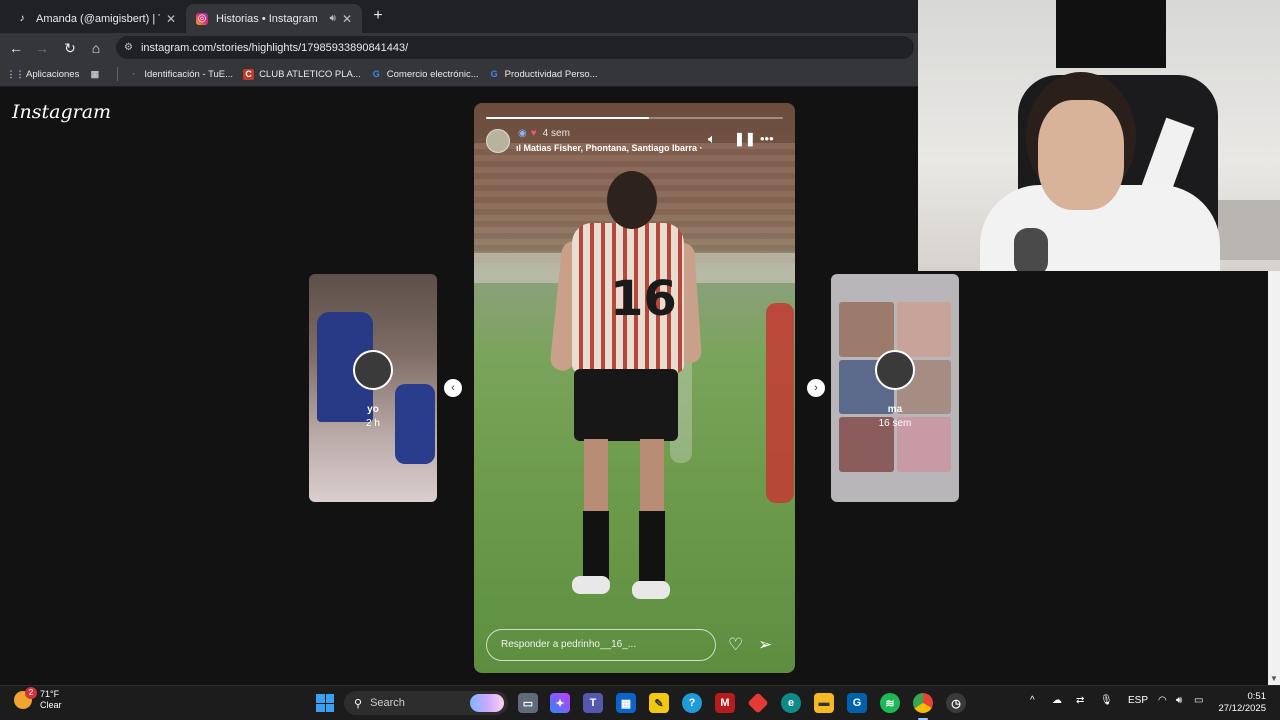 This screenshot has width=1280, height=720. What do you see at coordinates (202, 18) in the screenshot?
I see `instagram-icon: ◎` at bounding box center [202, 18].